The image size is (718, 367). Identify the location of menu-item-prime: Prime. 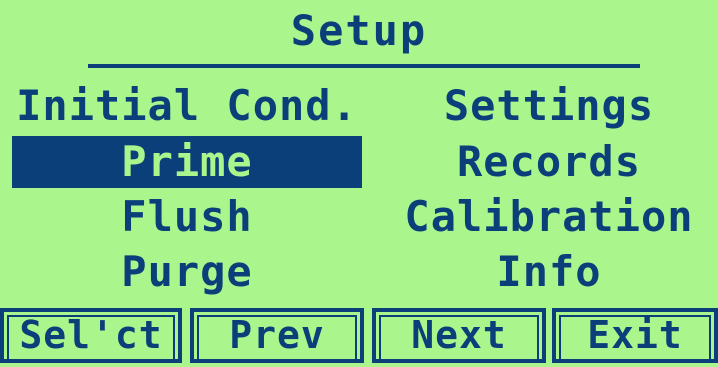
(187, 162).